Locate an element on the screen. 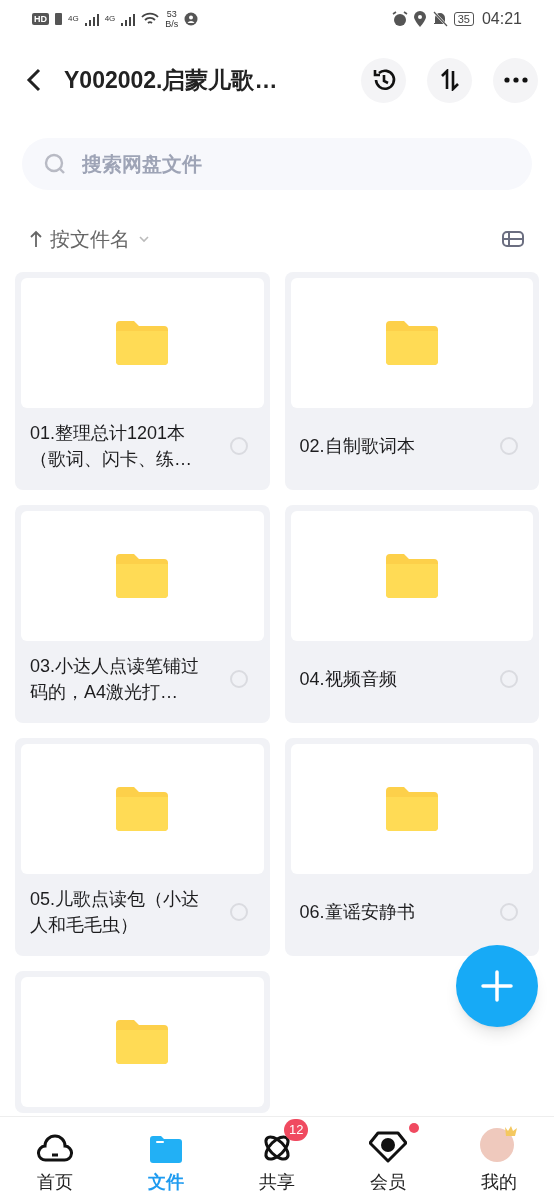 This screenshot has width=554, height=1200. plus-icon is located at coordinates (497, 986).